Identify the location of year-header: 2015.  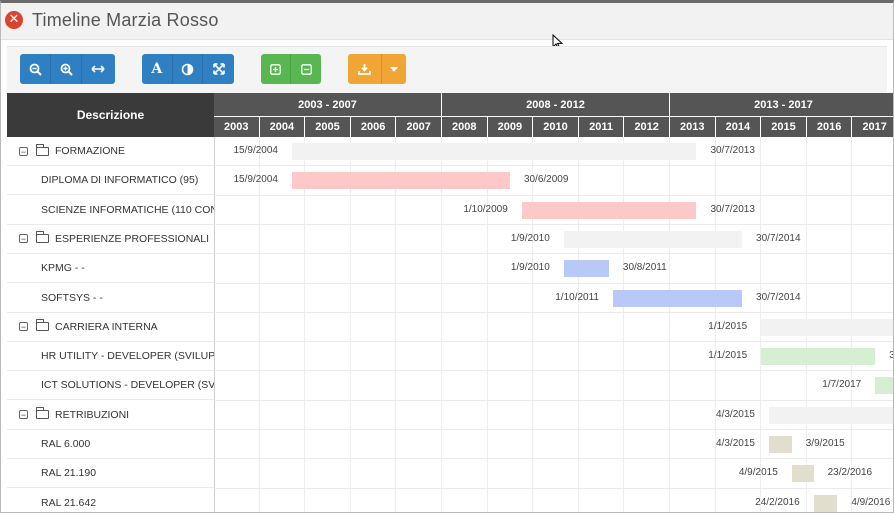
(784, 126).